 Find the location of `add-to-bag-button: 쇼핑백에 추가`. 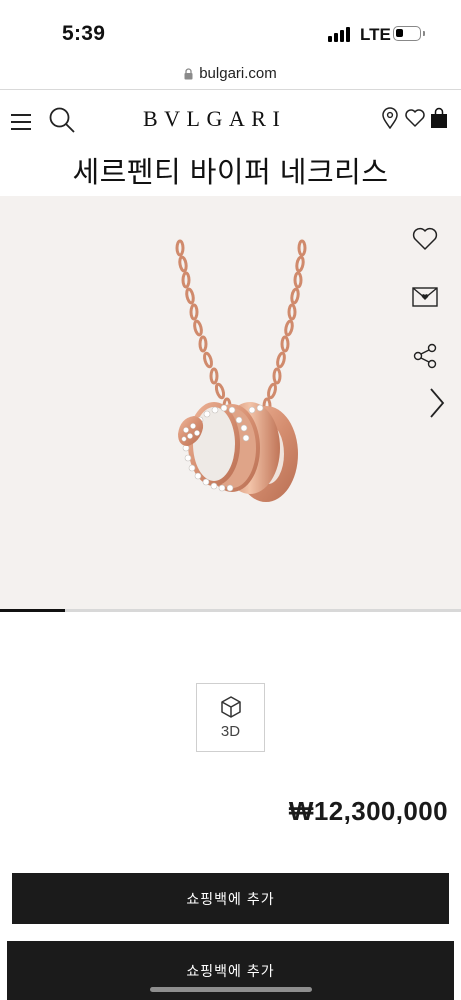

add-to-bag-button: 쇼핑백에 추가 is located at coordinates (230, 898).